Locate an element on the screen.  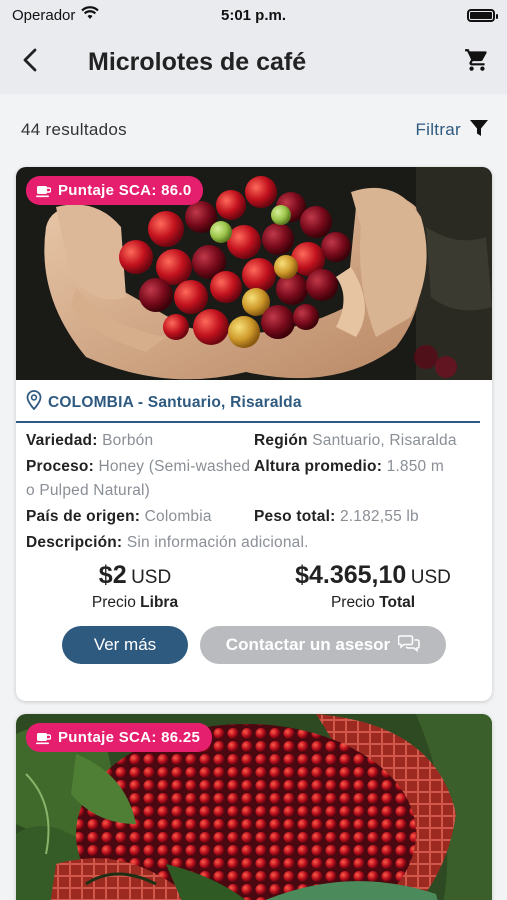
battery-icon is located at coordinates (482, 15).